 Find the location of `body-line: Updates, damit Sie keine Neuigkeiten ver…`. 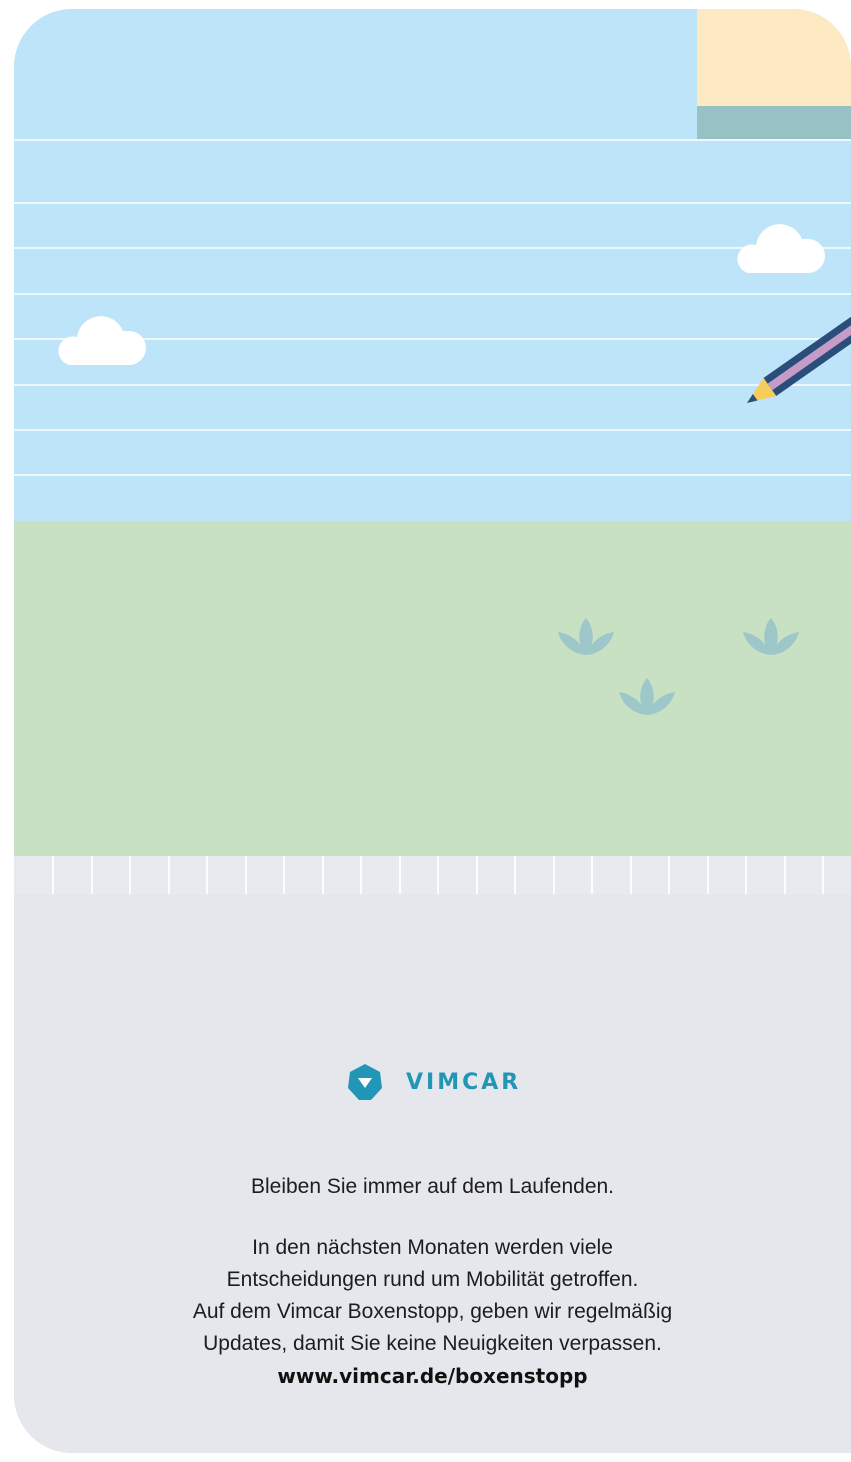

body-line: Updates, damit Sie keine Neuigkeiten ver… is located at coordinates (432, 1343).